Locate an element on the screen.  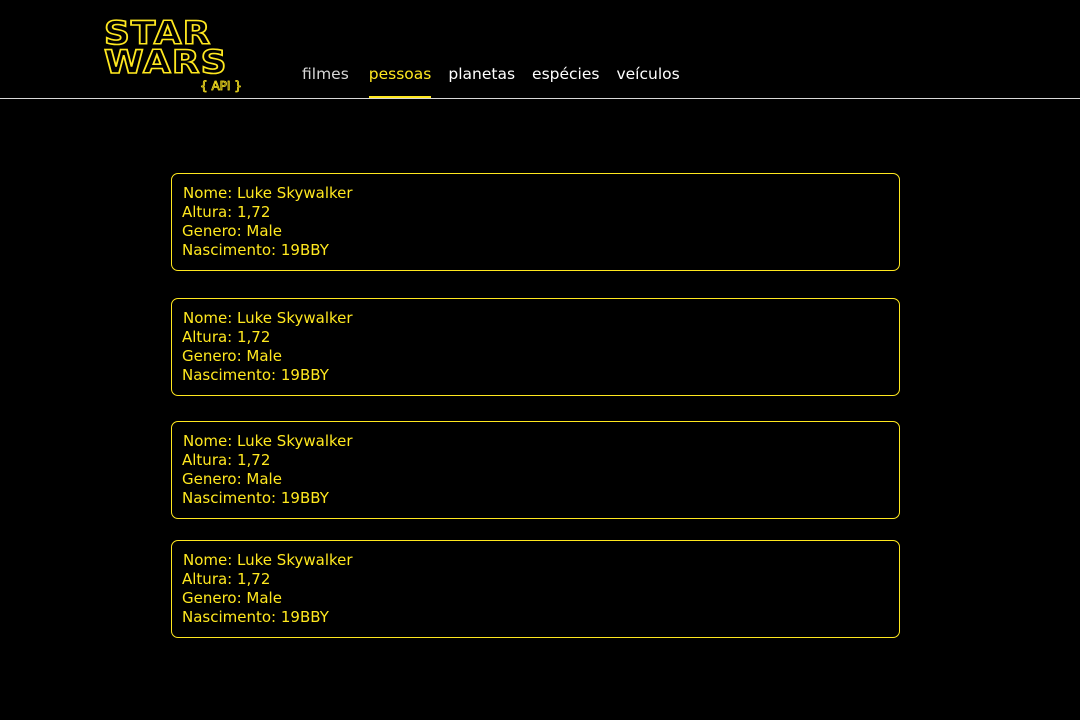
nav-item-pessoas: pessoas is located at coordinates (399, 80).